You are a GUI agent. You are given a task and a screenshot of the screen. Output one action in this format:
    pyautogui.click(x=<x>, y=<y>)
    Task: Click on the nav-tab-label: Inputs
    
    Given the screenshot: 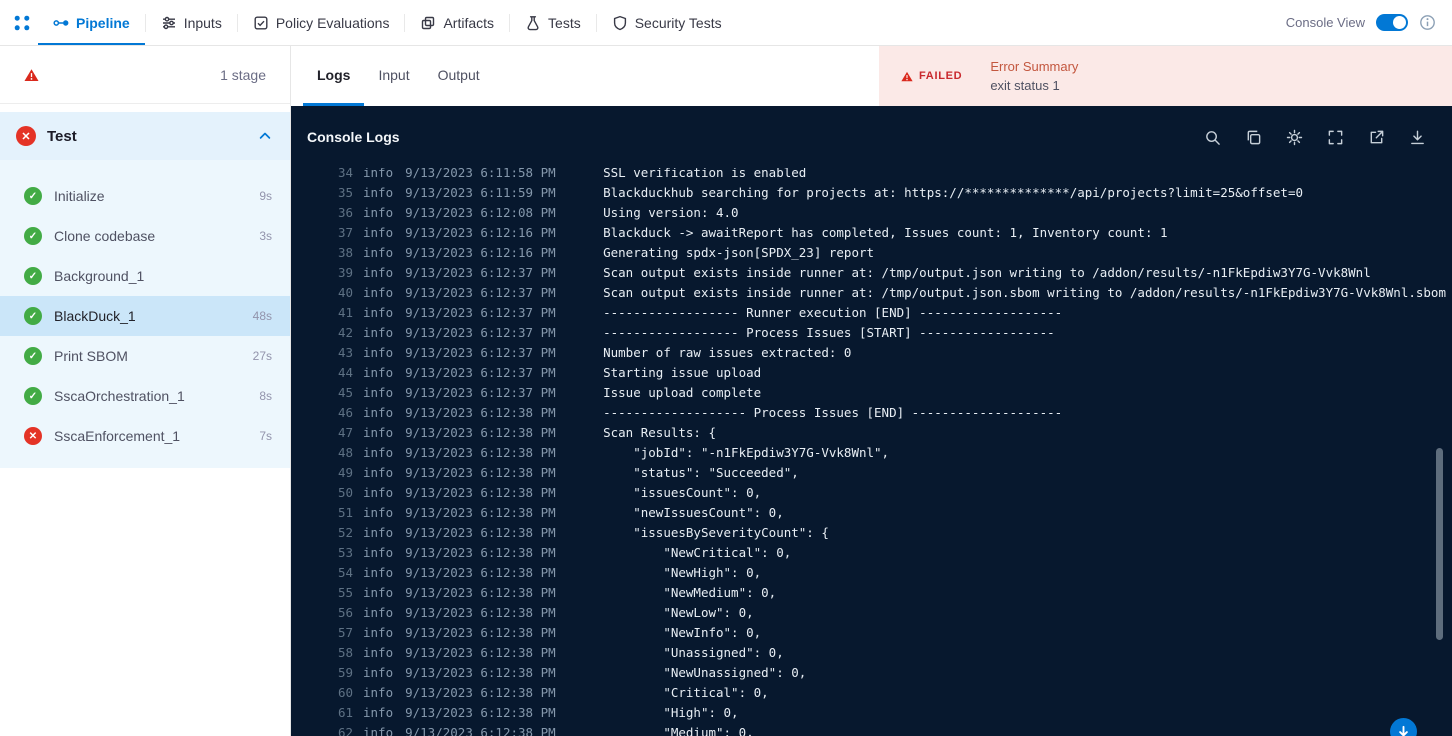 What is the action you would take?
    pyautogui.click(x=202, y=22)
    